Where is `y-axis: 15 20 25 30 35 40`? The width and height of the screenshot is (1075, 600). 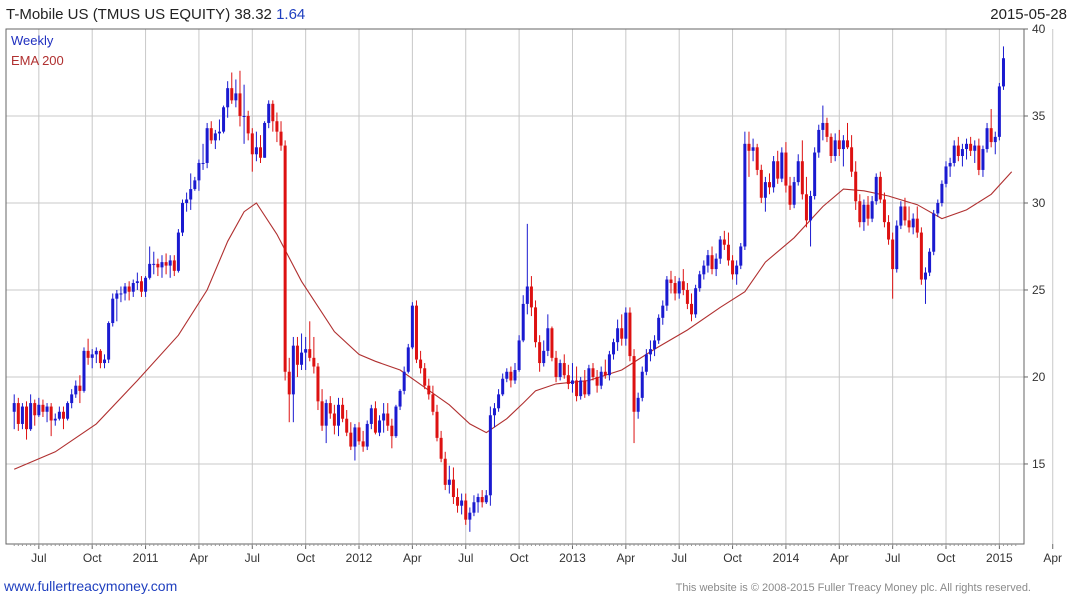 y-axis: 15 20 25 30 35 40 is located at coordinates (1035, 246).